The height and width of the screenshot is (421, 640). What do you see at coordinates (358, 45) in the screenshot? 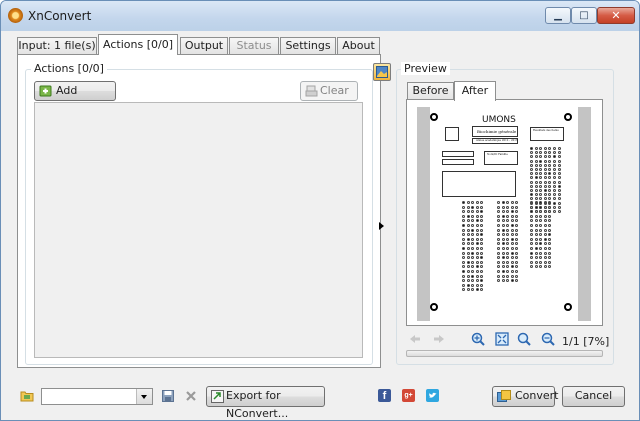
I see `tab-about: About` at bounding box center [358, 45].